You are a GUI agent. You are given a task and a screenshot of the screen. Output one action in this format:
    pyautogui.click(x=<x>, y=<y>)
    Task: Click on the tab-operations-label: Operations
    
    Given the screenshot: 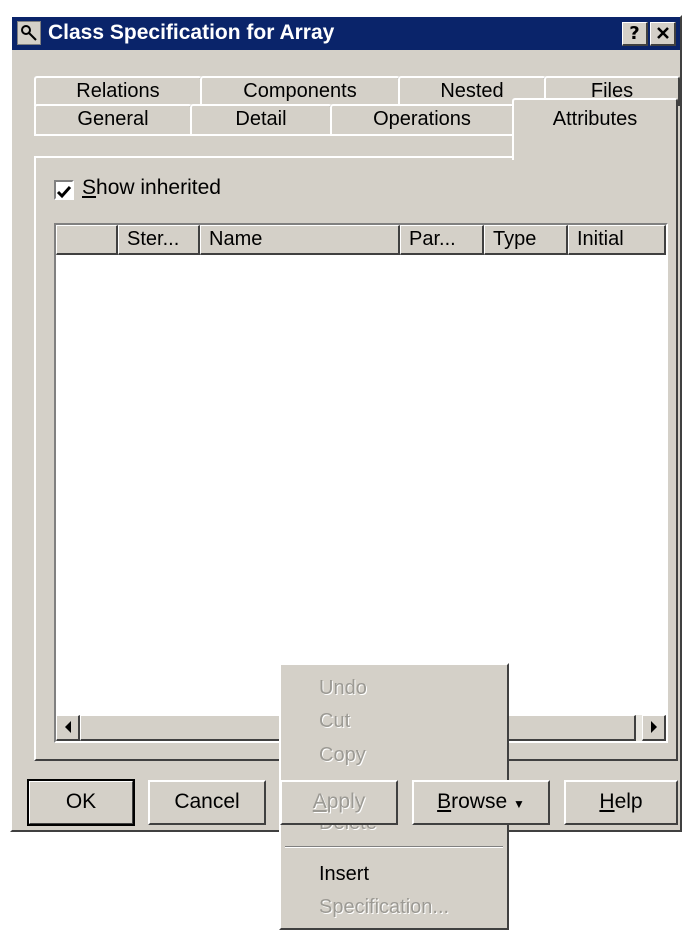 What is the action you would take?
    pyautogui.click(x=422, y=119)
    